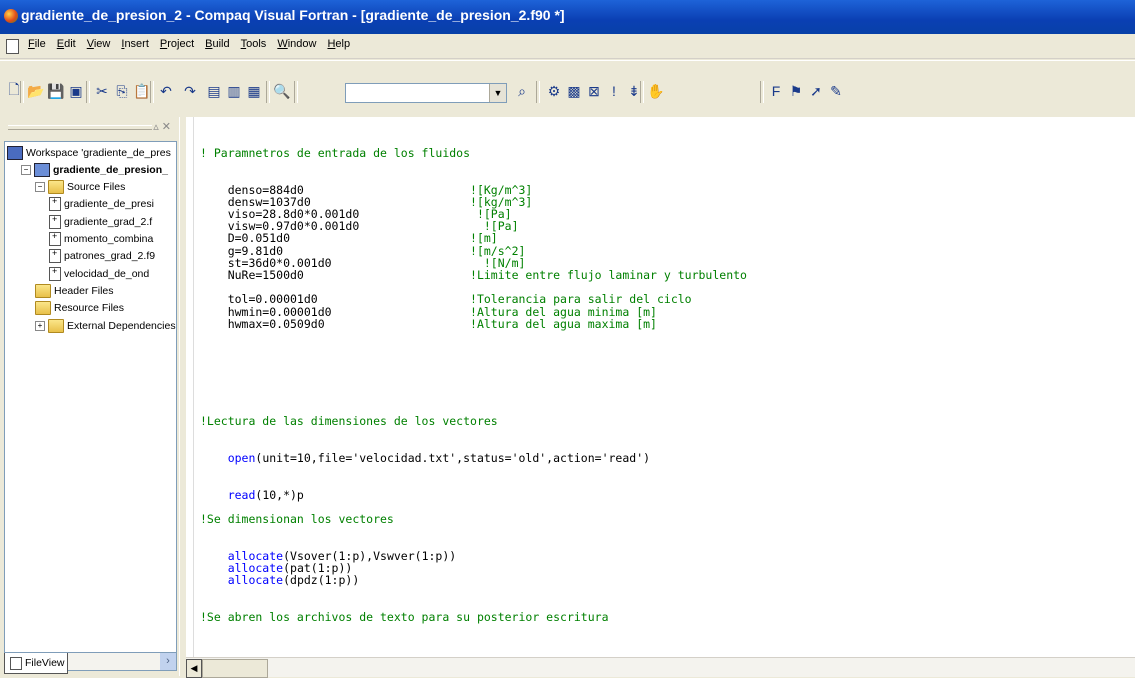 This screenshot has height=678, width=1135. I want to click on tree-node: Workspace 'gradiente_de_pres, so click(89, 152).